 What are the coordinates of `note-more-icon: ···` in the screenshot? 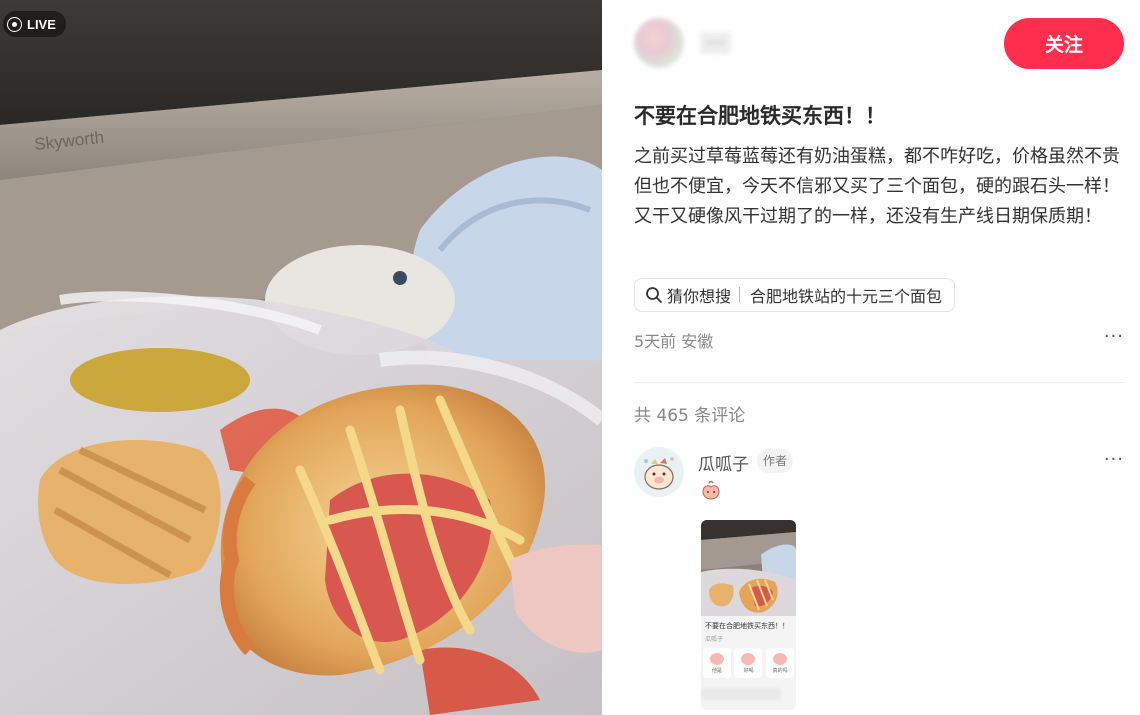 It's located at (1114, 336).